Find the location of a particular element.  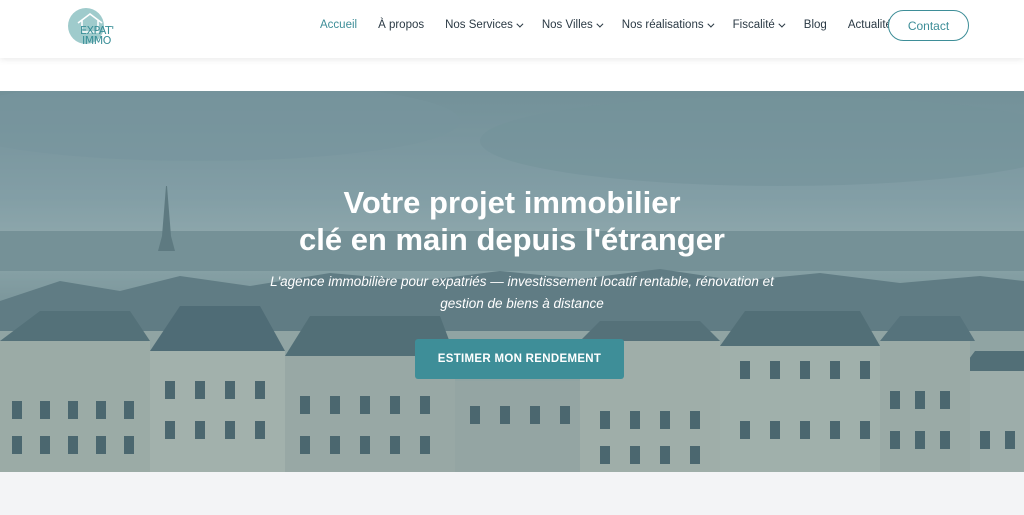

nav-item-label: Nos Services is located at coordinates (479, 25).